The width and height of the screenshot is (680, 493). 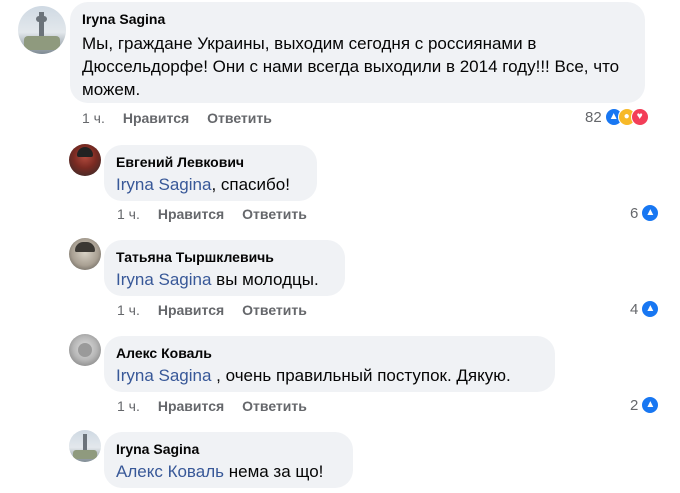 I want to click on comment-text: Алекс Коваль нема за що!, so click(x=228, y=471).